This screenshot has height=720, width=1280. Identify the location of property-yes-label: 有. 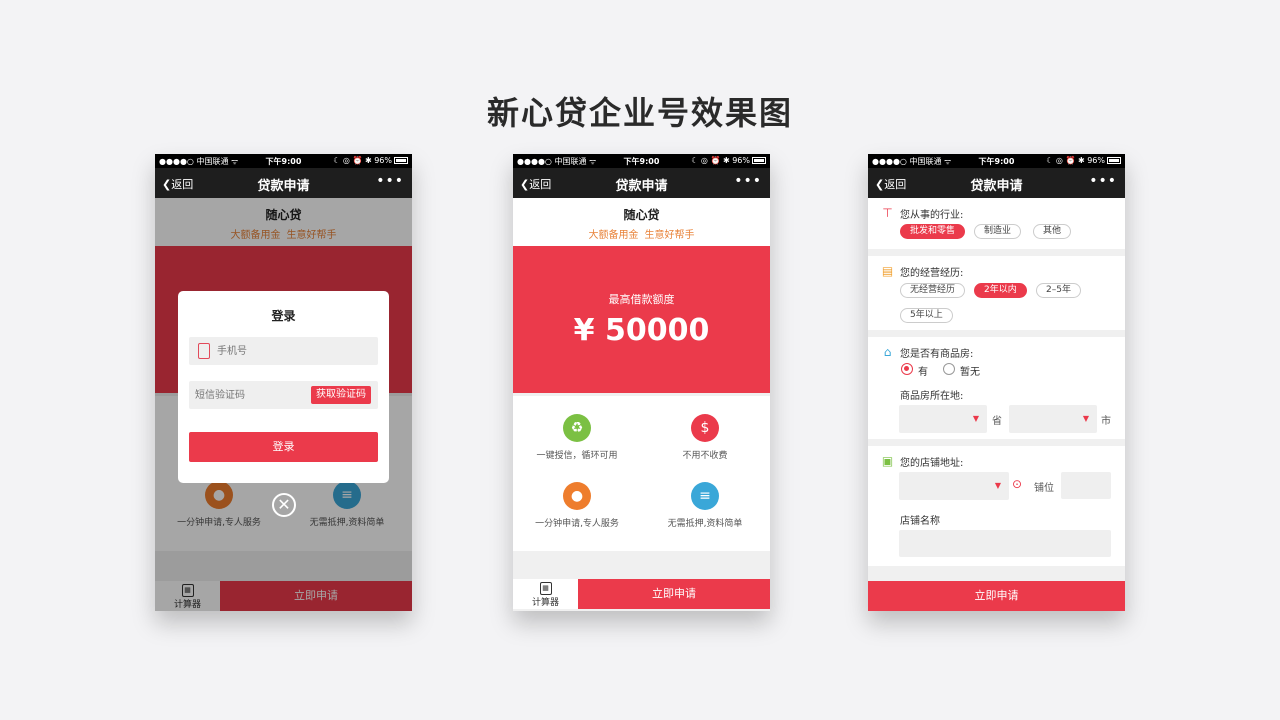
(923, 372).